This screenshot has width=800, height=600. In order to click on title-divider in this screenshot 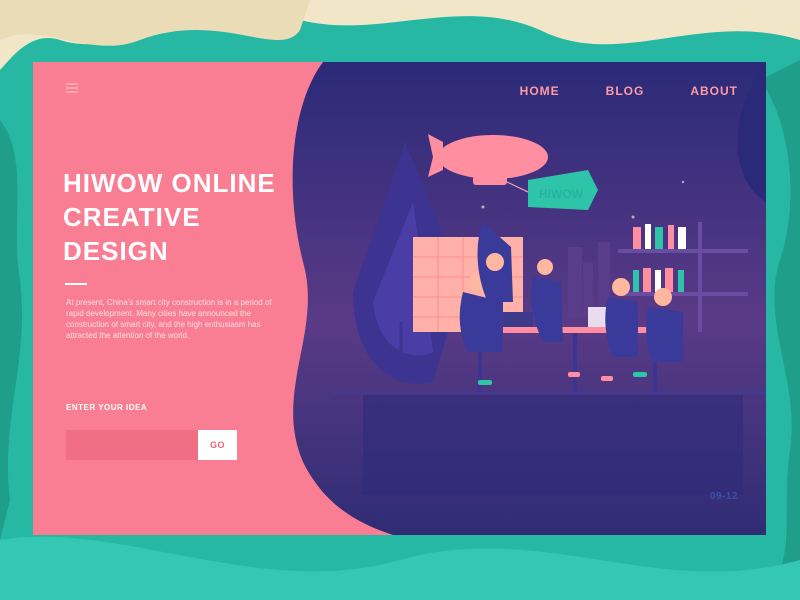, I will do `click(76, 284)`.